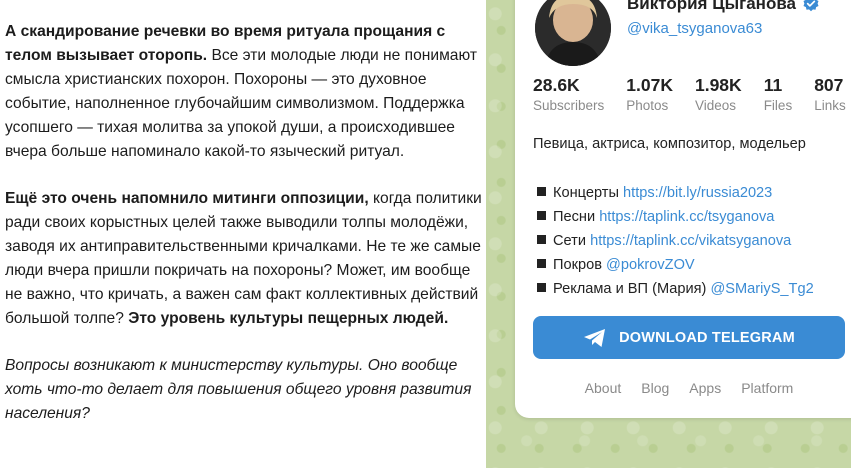  What do you see at coordinates (778, 105) in the screenshot?
I see `stat-label: Files` at bounding box center [778, 105].